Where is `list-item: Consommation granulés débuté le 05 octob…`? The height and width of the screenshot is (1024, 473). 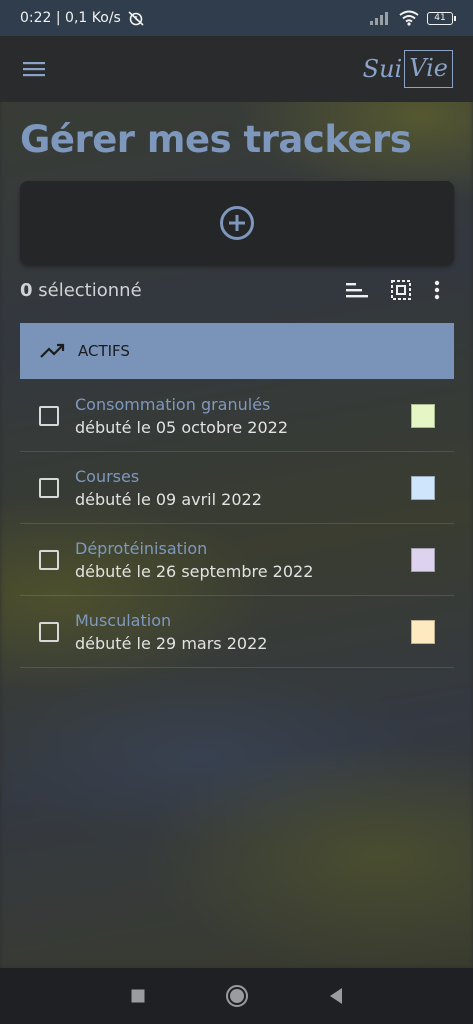
list-item: Consommation granulés débuté le 05 octob… is located at coordinates (237, 416).